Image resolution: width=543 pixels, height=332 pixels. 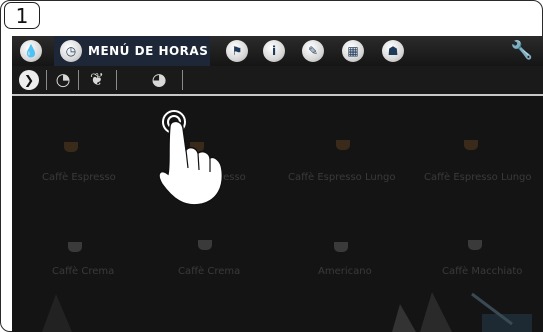 What do you see at coordinates (63, 80) in the screenshot?
I see `timer-icon: ◔` at bounding box center [63, 80].